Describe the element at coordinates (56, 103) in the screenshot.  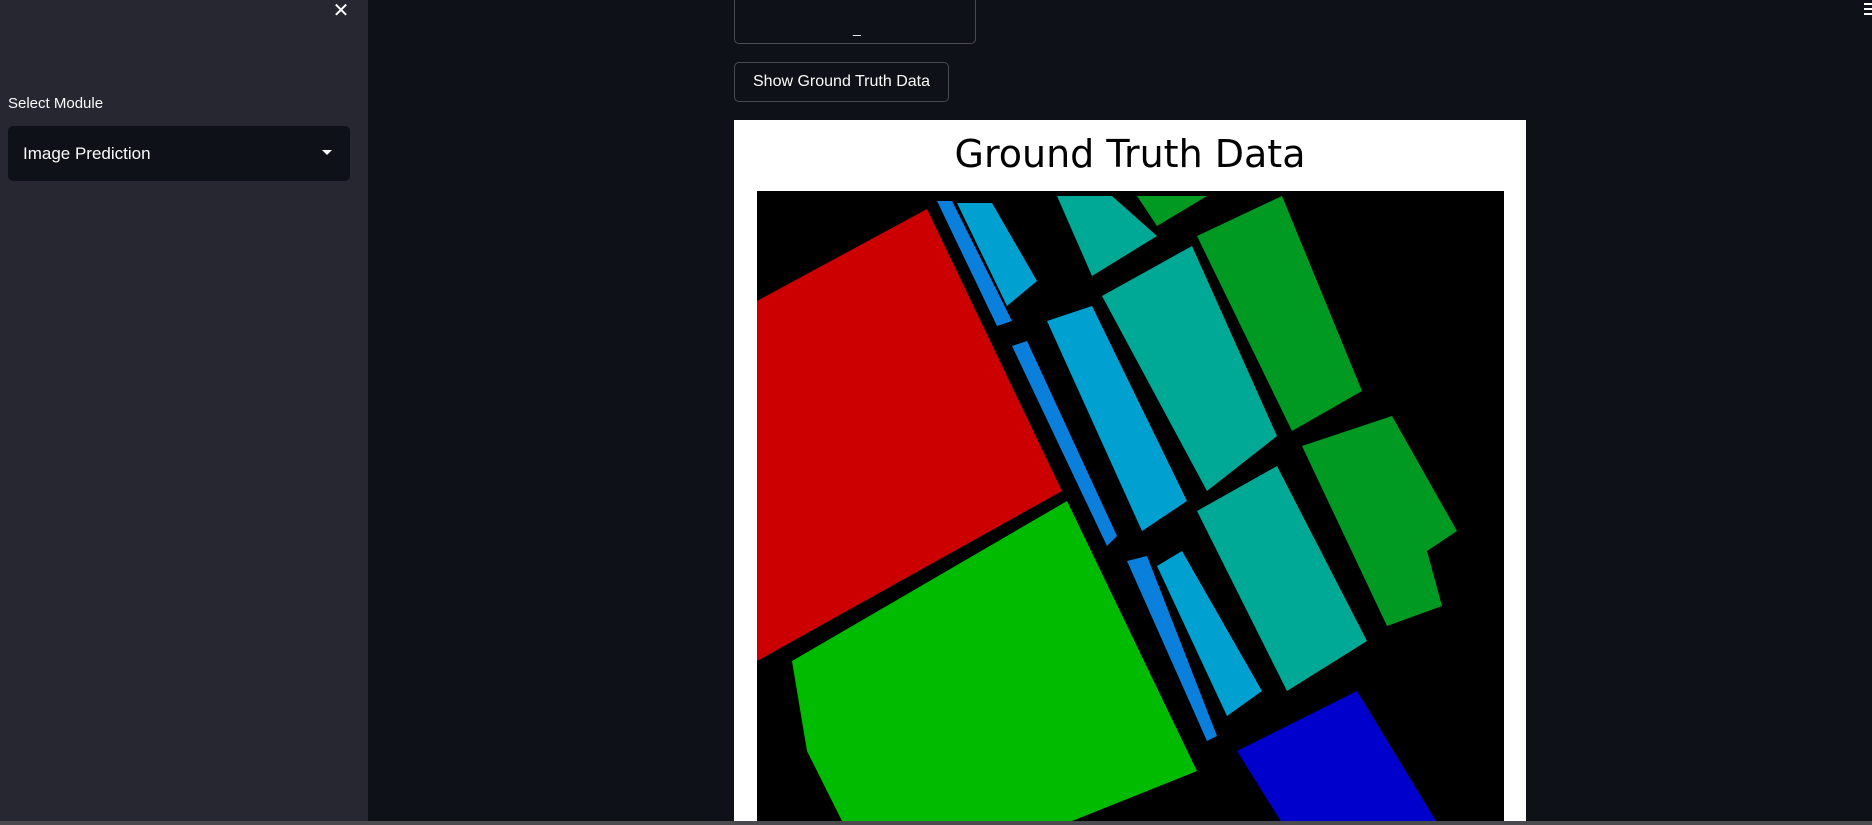
I see `select-module-label: Select Module` at that location.